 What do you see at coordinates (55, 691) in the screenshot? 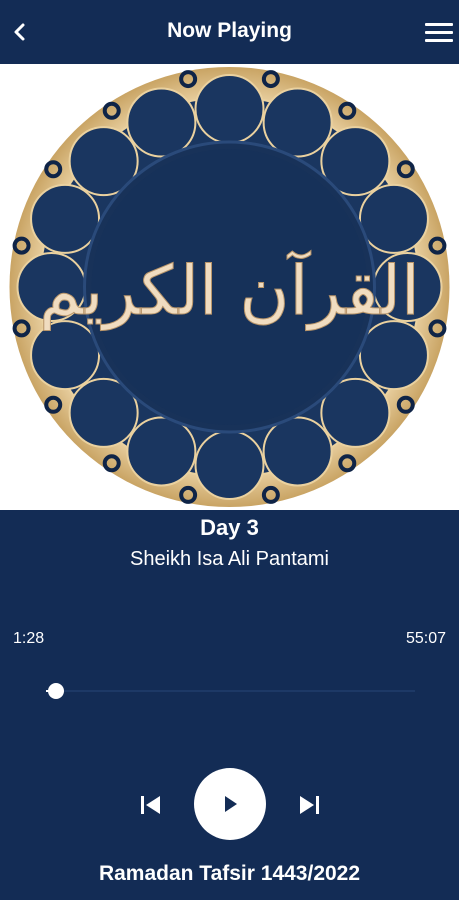
I see `seek-thumb` at bounding box center [55, 691].